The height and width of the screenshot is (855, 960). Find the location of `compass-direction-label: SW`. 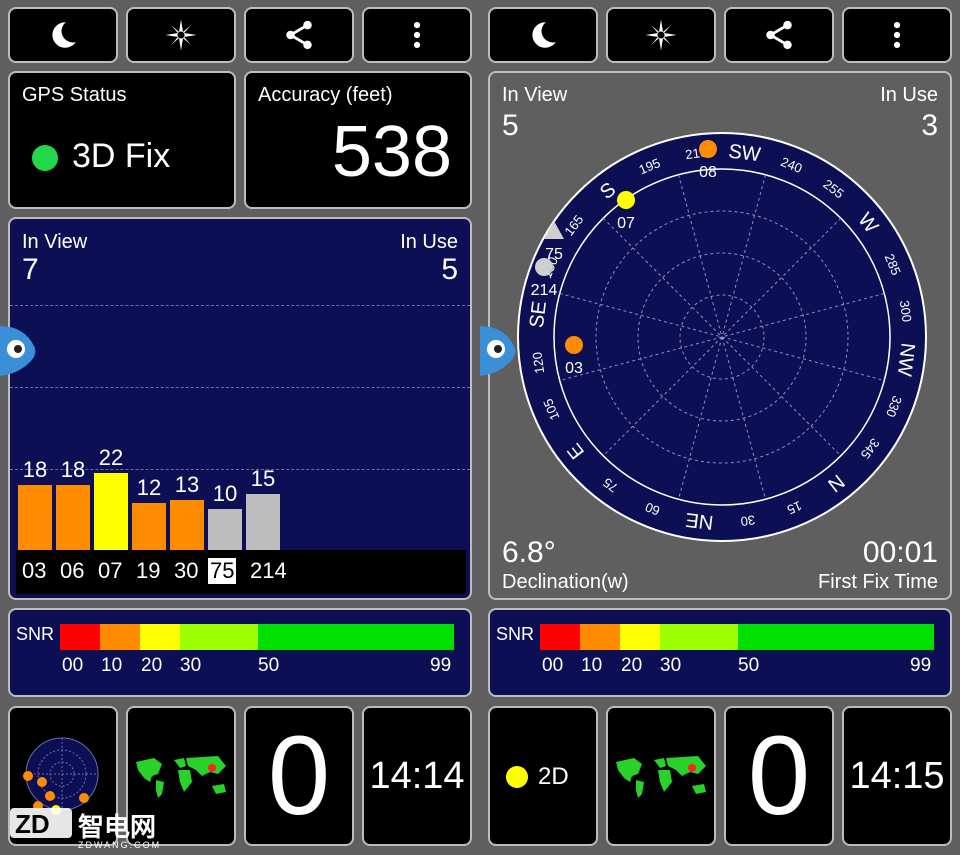

compass-direction-label: SW is located at coordinates (744, 153).